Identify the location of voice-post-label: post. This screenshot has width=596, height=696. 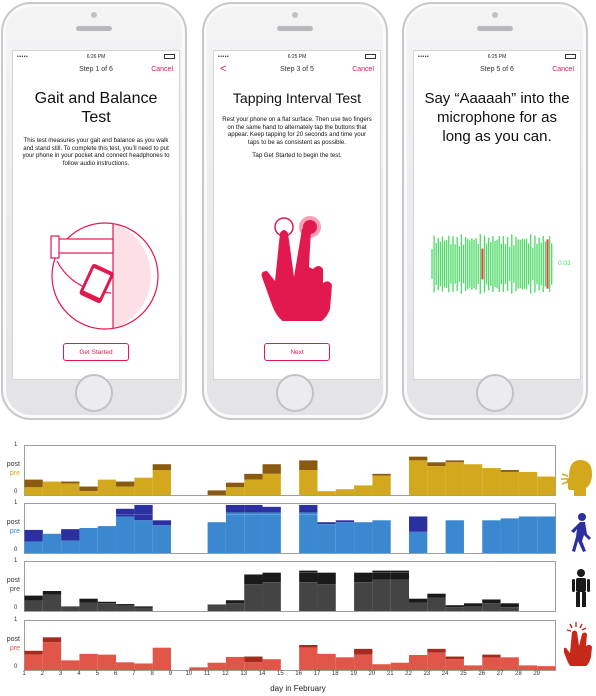
(13, 464).